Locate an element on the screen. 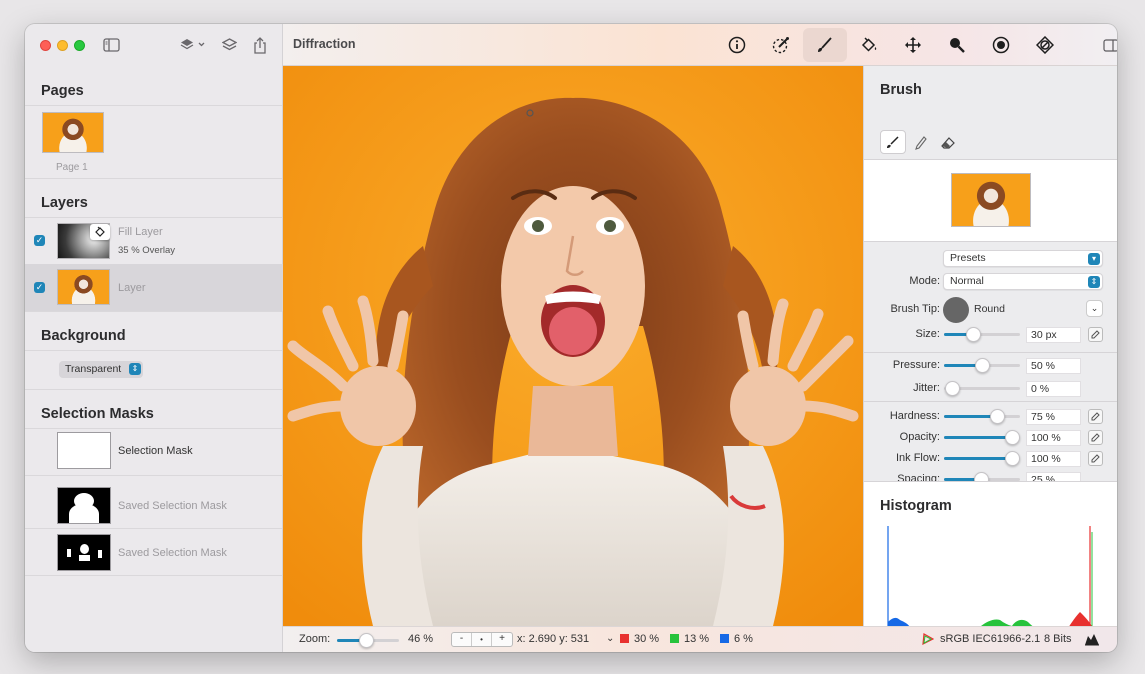  close-window-button is located at coordinates (45, 45).